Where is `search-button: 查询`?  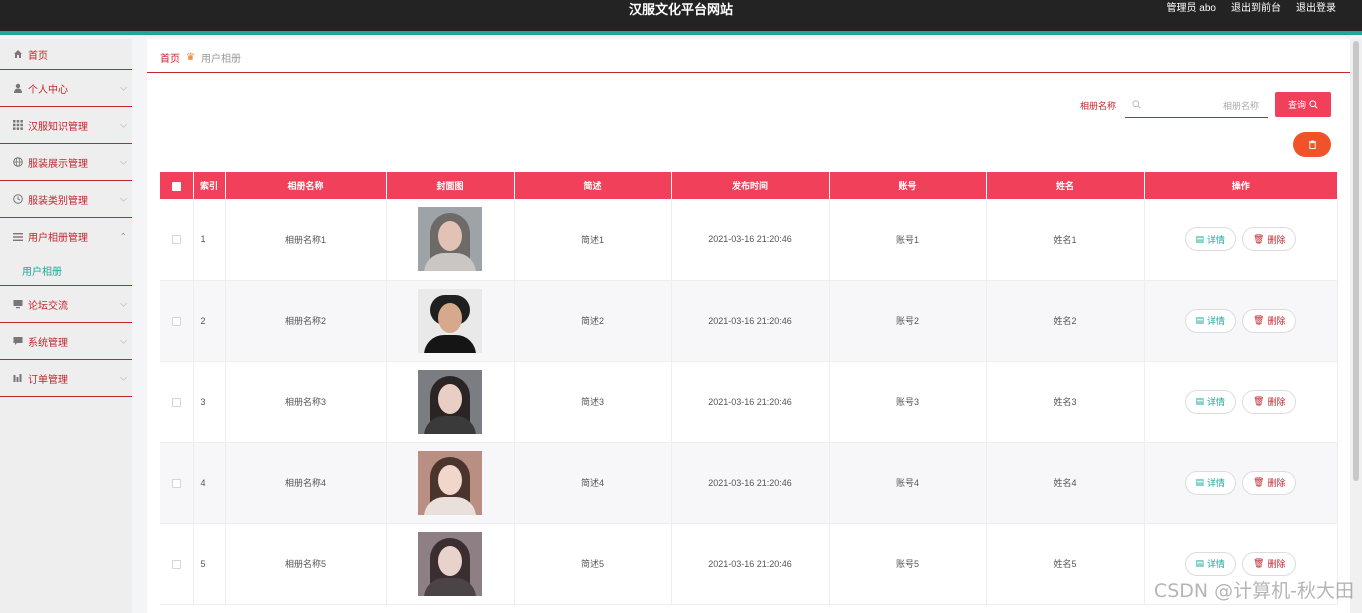
search-button: 查询 is located at coordinates (1303, 104).